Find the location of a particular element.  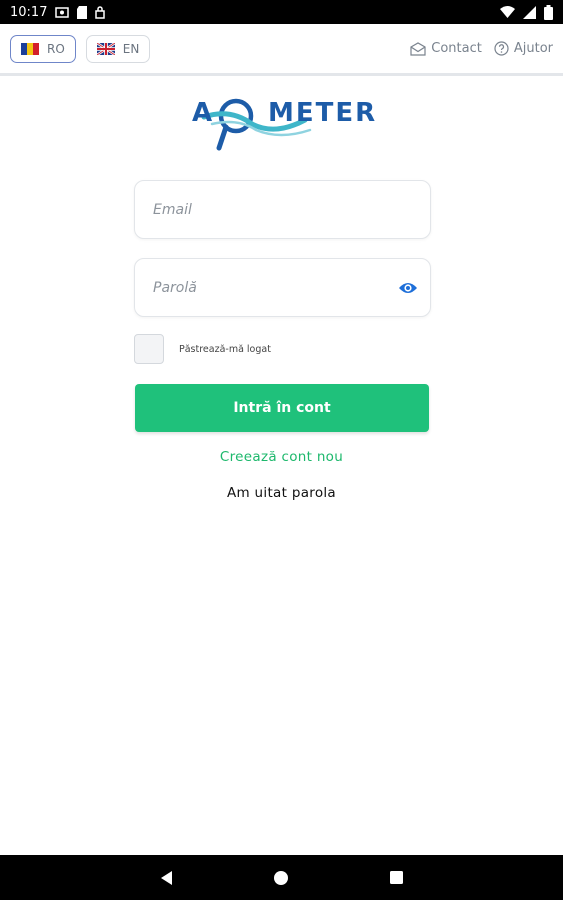

email-field is located at coordinates (282, 209).